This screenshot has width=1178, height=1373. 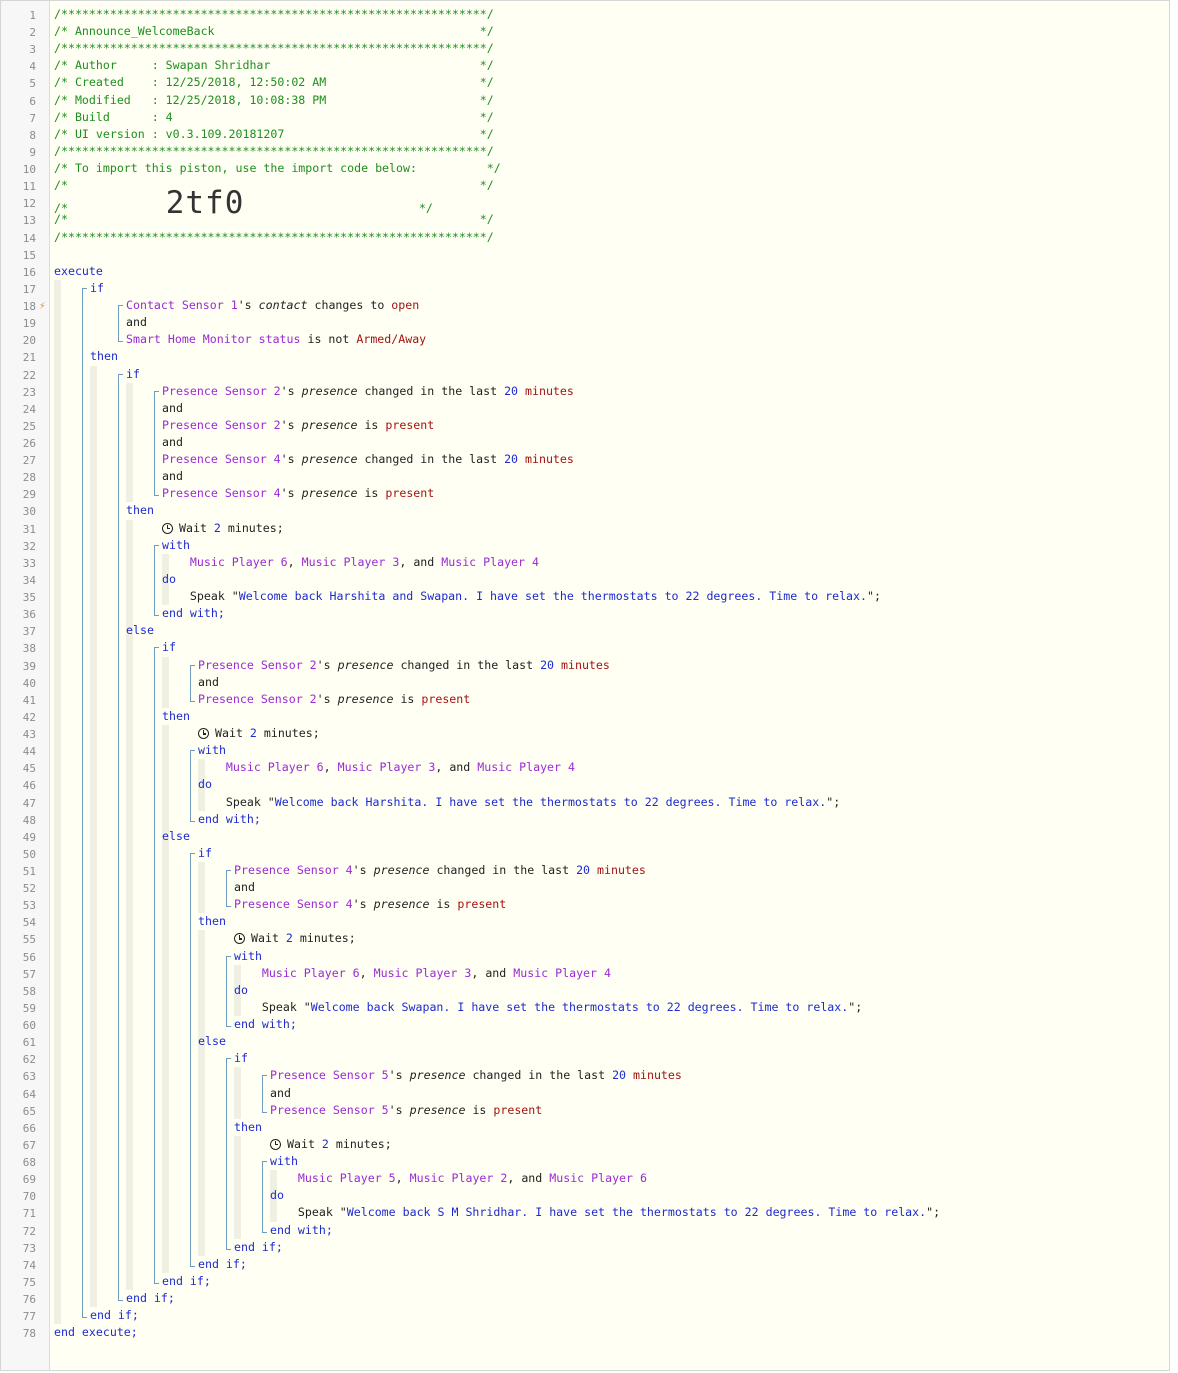 What do you see at coordinates (274, 100) in the screenshot?
I see `code-line: /* Modified : 12/25/2018, 10:08:38 PM */` at bounding box center [274, 100].